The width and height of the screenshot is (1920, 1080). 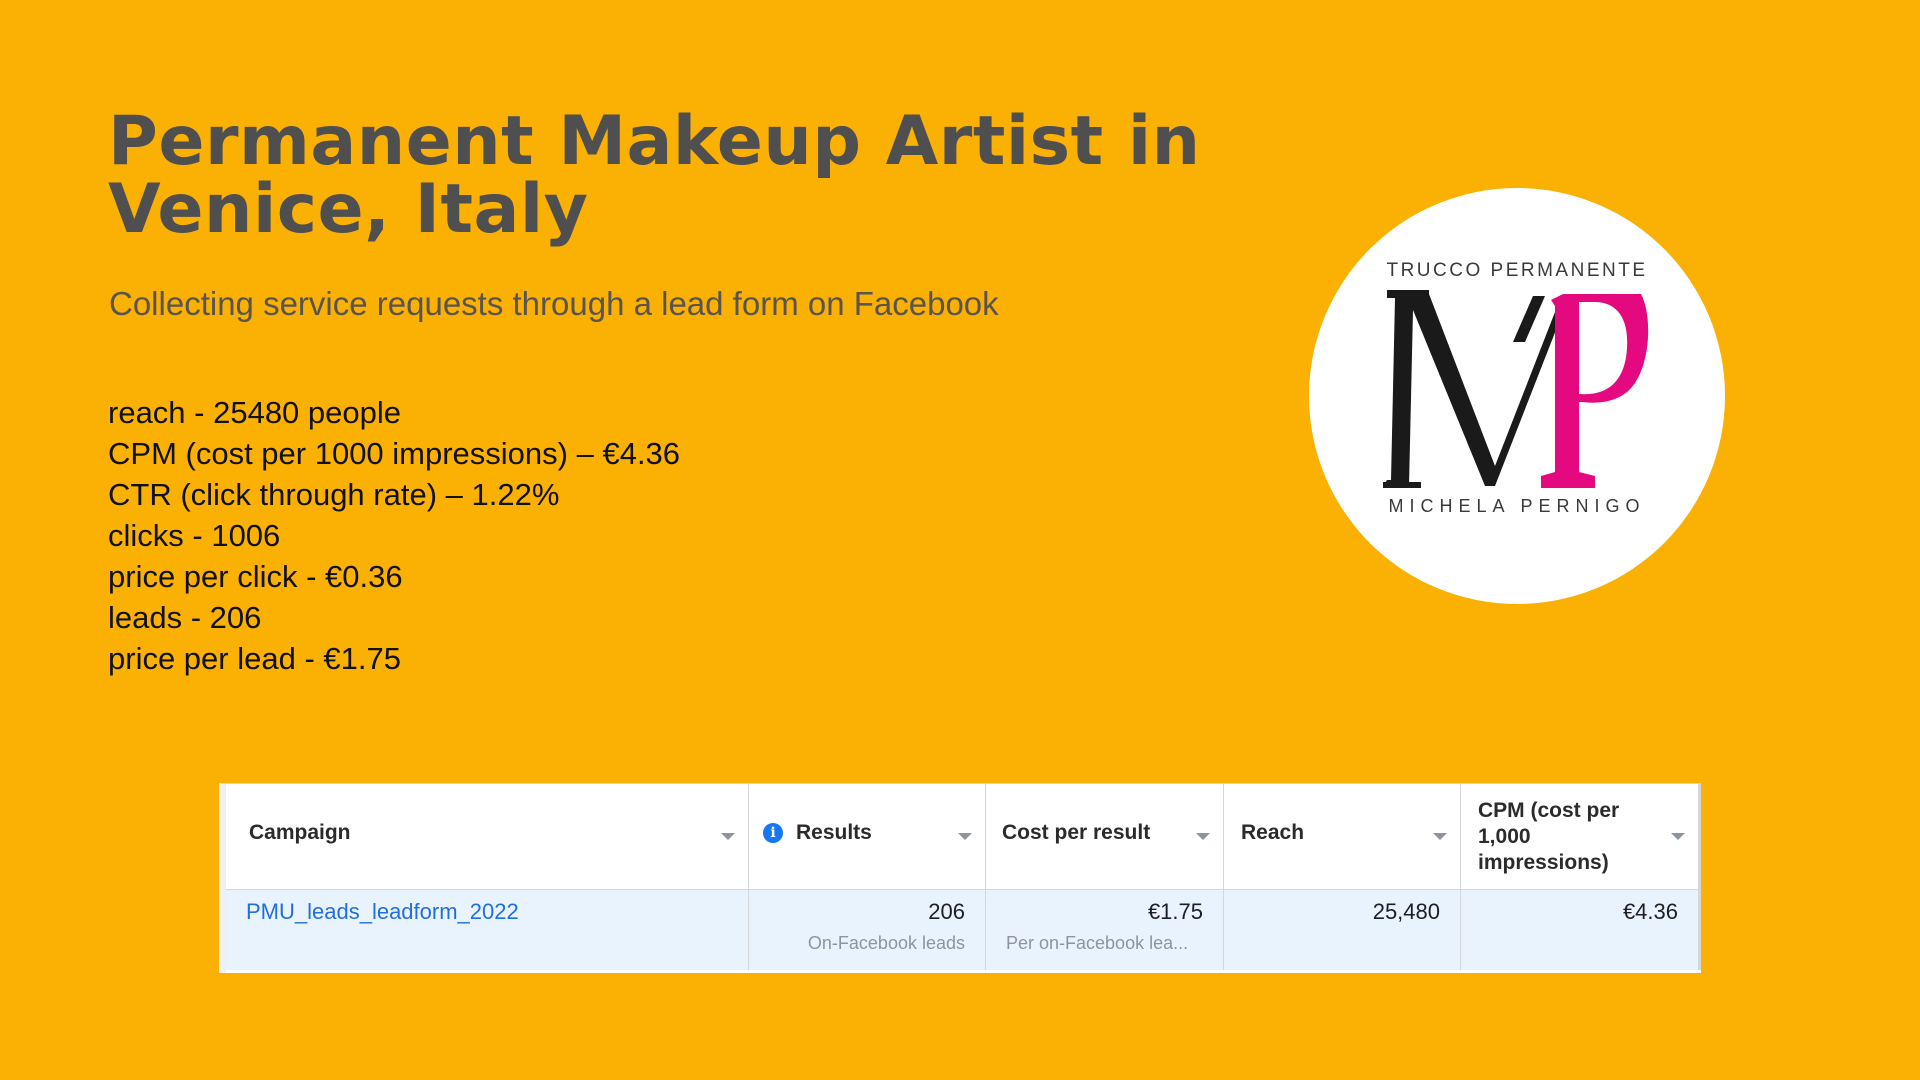 What do you see at coordinates (334, 494) in the screenshot?
I see `stat-ctr: CTR (click through rate) – 1.22%` at bounding box center [334, 494].